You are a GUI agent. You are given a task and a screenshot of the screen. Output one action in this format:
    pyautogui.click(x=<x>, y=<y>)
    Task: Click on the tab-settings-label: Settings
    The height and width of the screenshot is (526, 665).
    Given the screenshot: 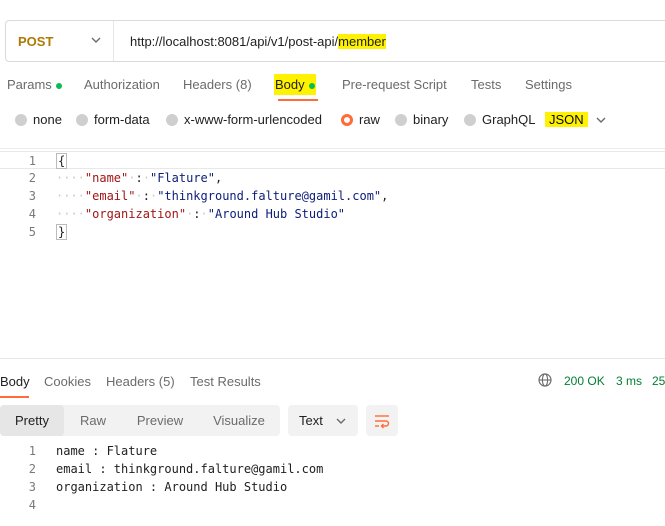 What is the action you would take?
    pyautogui.click(x=548, y=84)
    